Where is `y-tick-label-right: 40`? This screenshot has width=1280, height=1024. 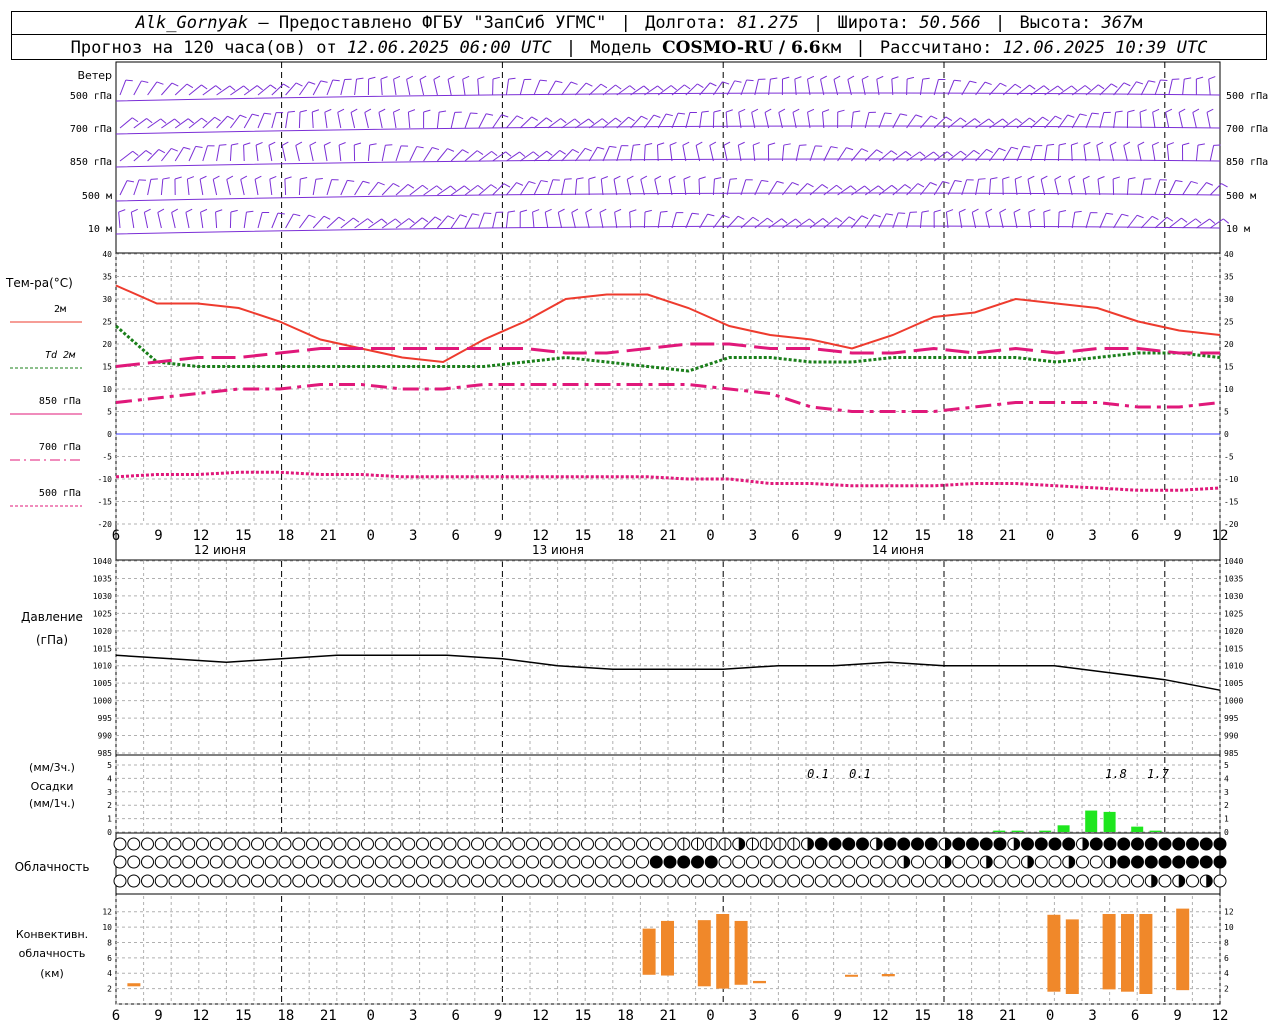 y-tick-label-right: 40 is located at coordinates (1229, 254).